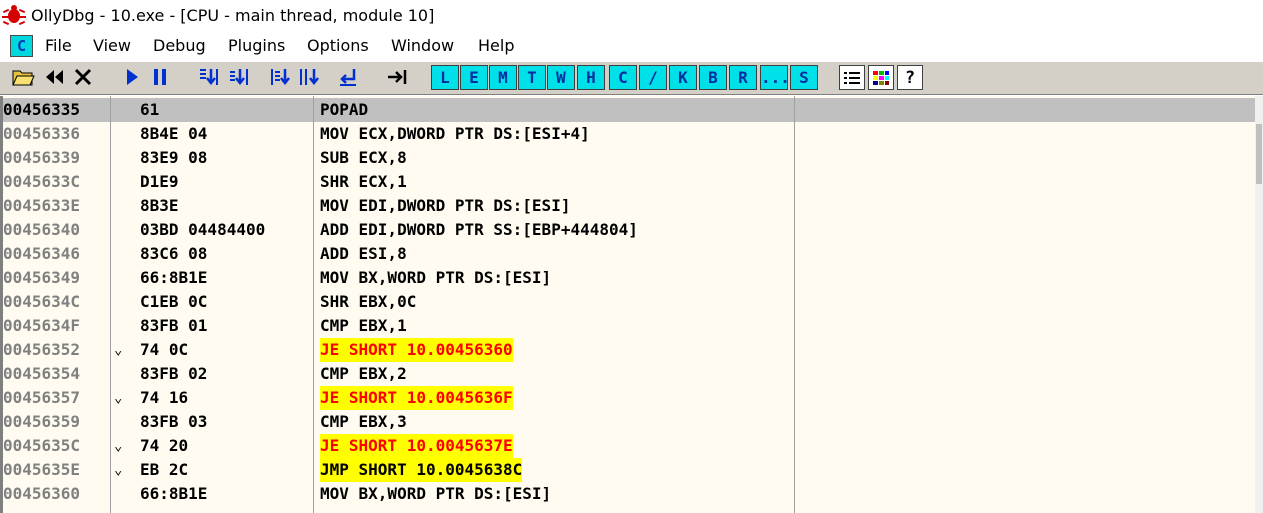 This screenshot has height=513, width=1263. Describe the element at coordinates (174, 325) in the screenshot. I see `row-hex-dump: 83FB 01` at that location.